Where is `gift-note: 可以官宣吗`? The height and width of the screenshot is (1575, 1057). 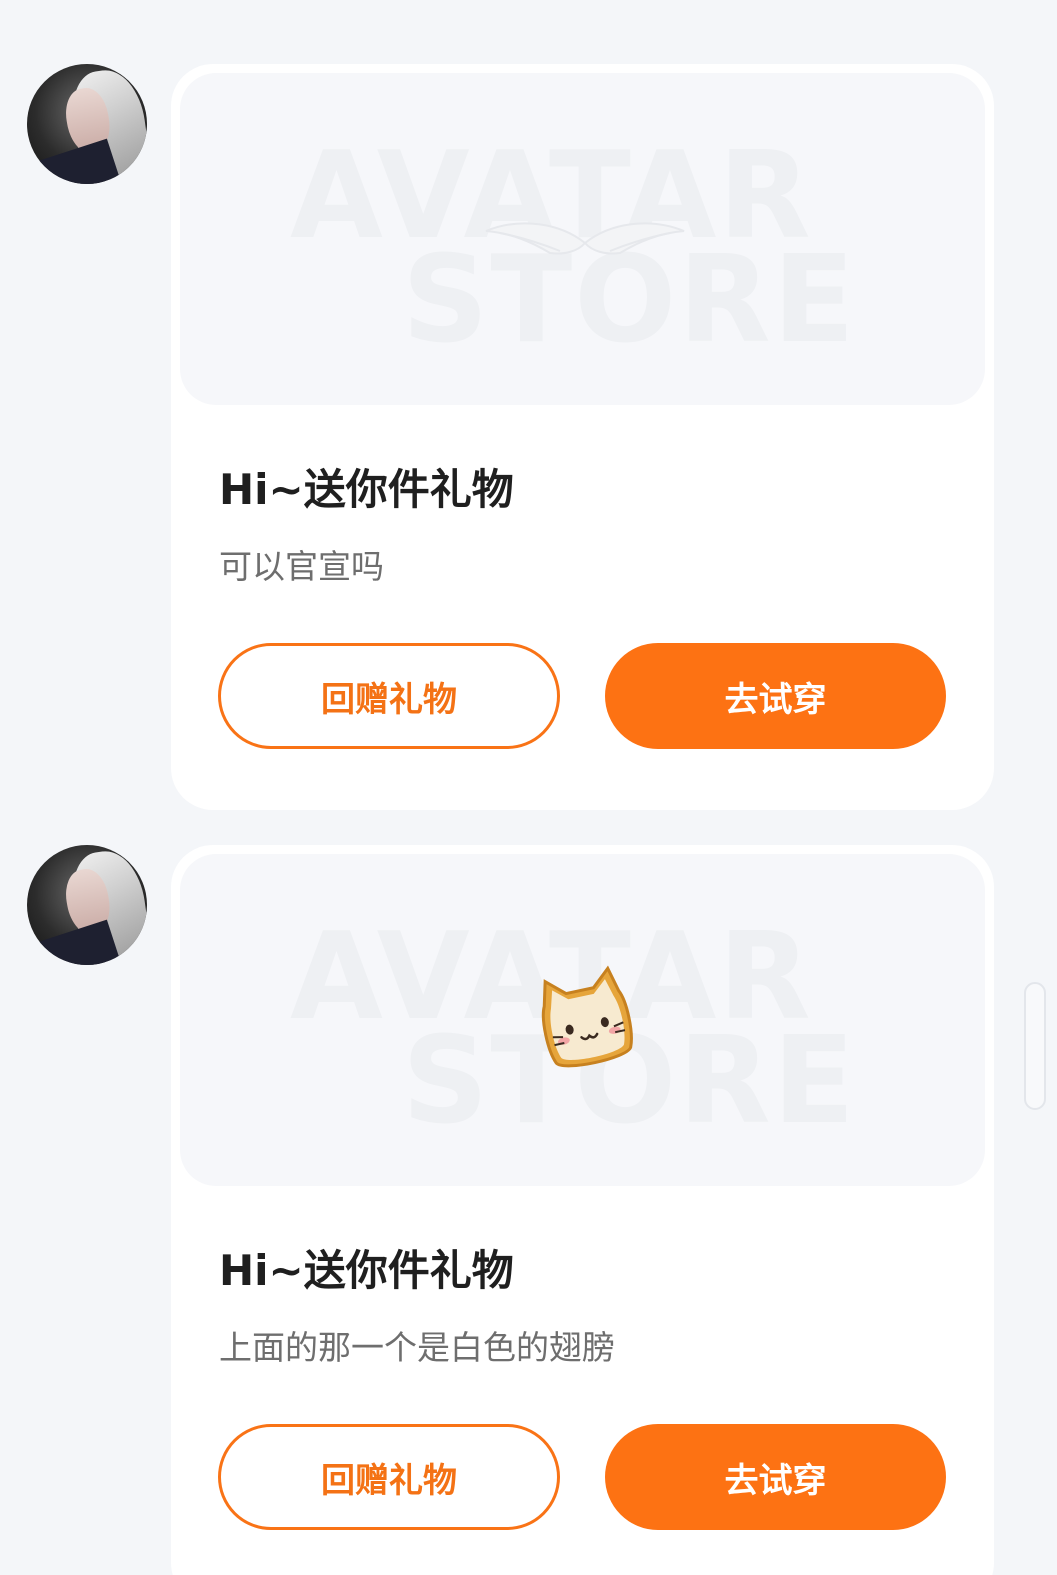
gift-note: 可以官宣吗 is located at coordinates (301, 566).